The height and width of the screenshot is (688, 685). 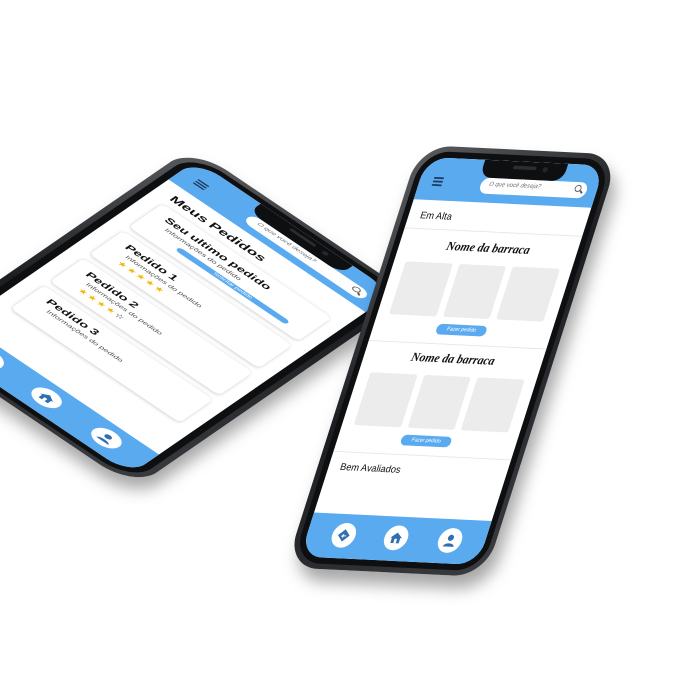 I want to click on search-input: O que você deseja?, so click(x=533, y=188).